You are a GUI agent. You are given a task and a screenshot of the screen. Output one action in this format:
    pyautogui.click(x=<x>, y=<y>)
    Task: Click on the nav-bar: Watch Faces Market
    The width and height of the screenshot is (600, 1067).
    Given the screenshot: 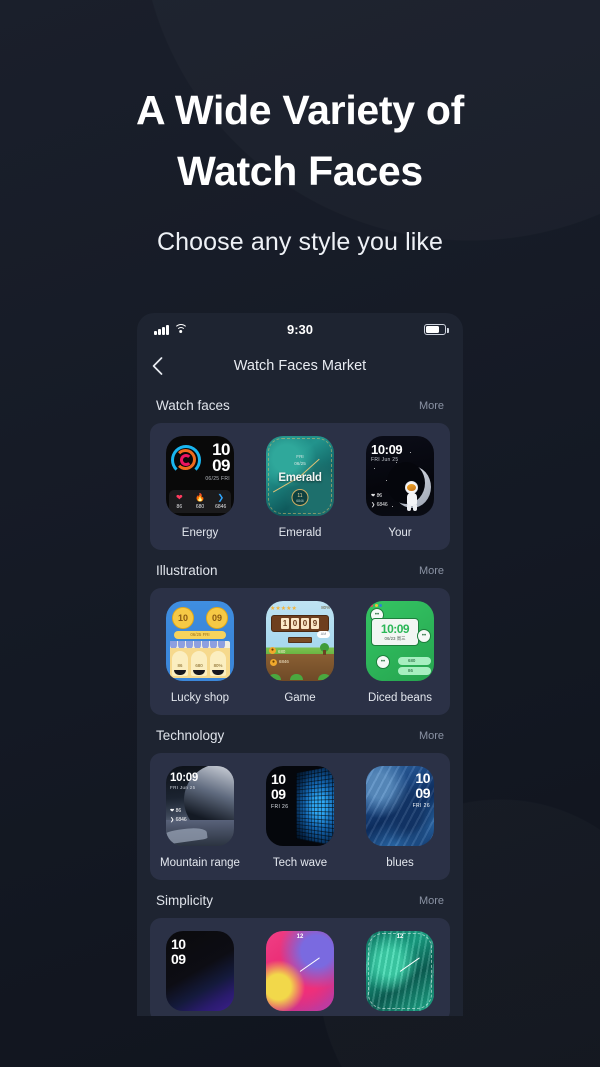 What is the action you would take?
    pyautogui.click(x=300, y=365)
    